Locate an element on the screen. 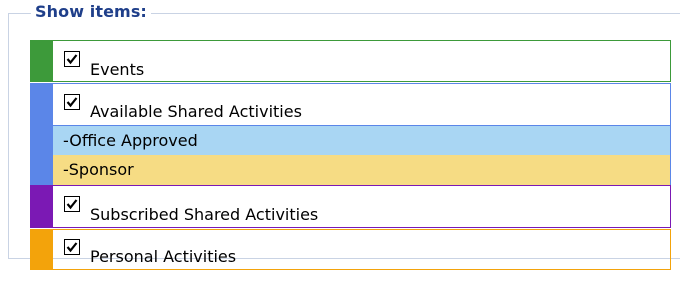  personal-color-bar is located at coordinates (41, 249).